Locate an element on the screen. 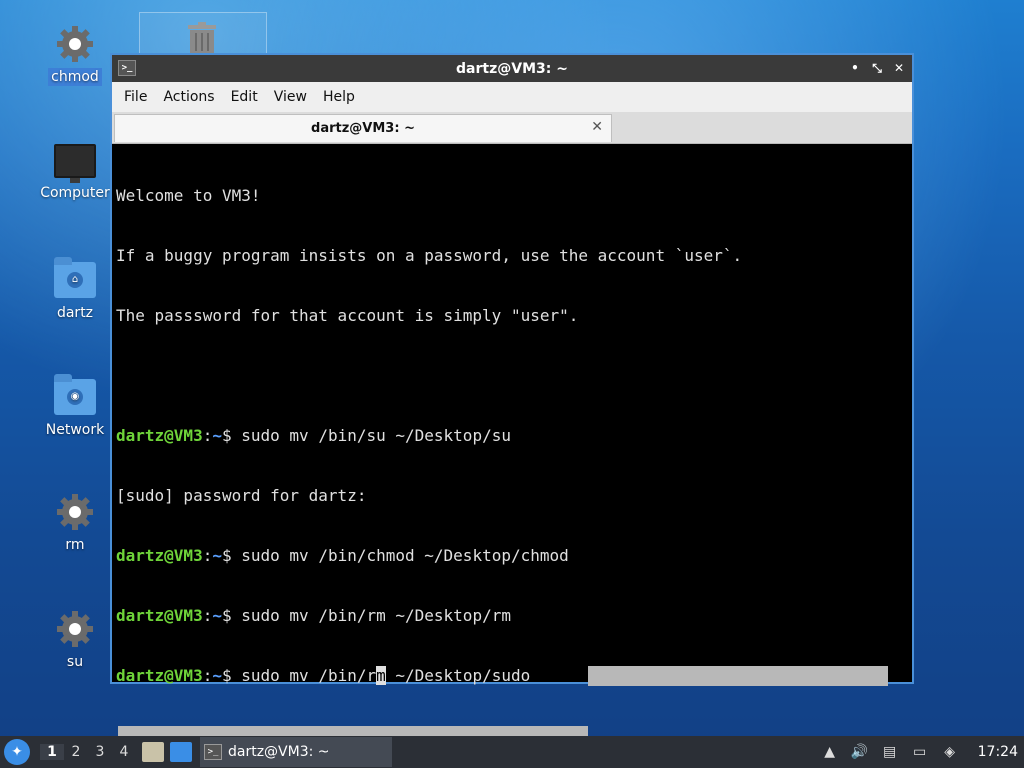 Image resolution: width=1024 pixels, height=768 pixels. workspace-4: 4 is located at coordinates (124, 752).